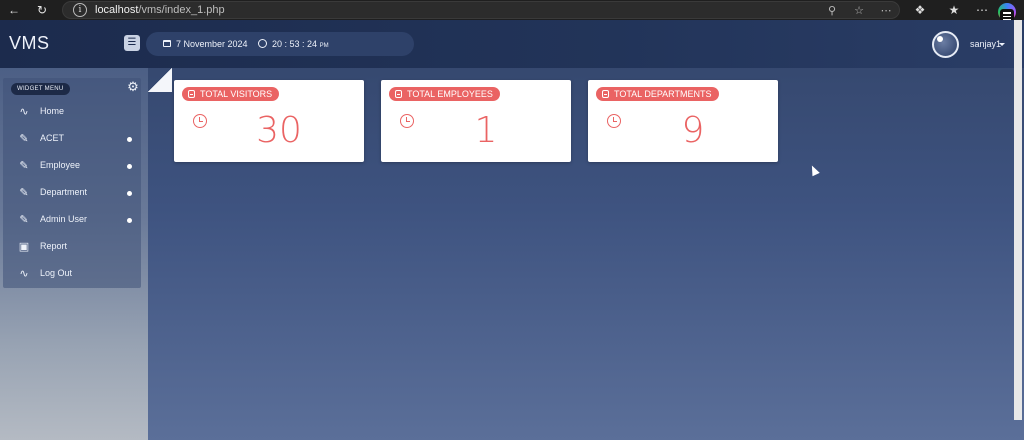 Image resolution: width=1024 pixels, height=440 pixels. Describe the element at coordinates (64, 219) in the screenshot. I see `sidebar-item-label: Admin User` at that location.